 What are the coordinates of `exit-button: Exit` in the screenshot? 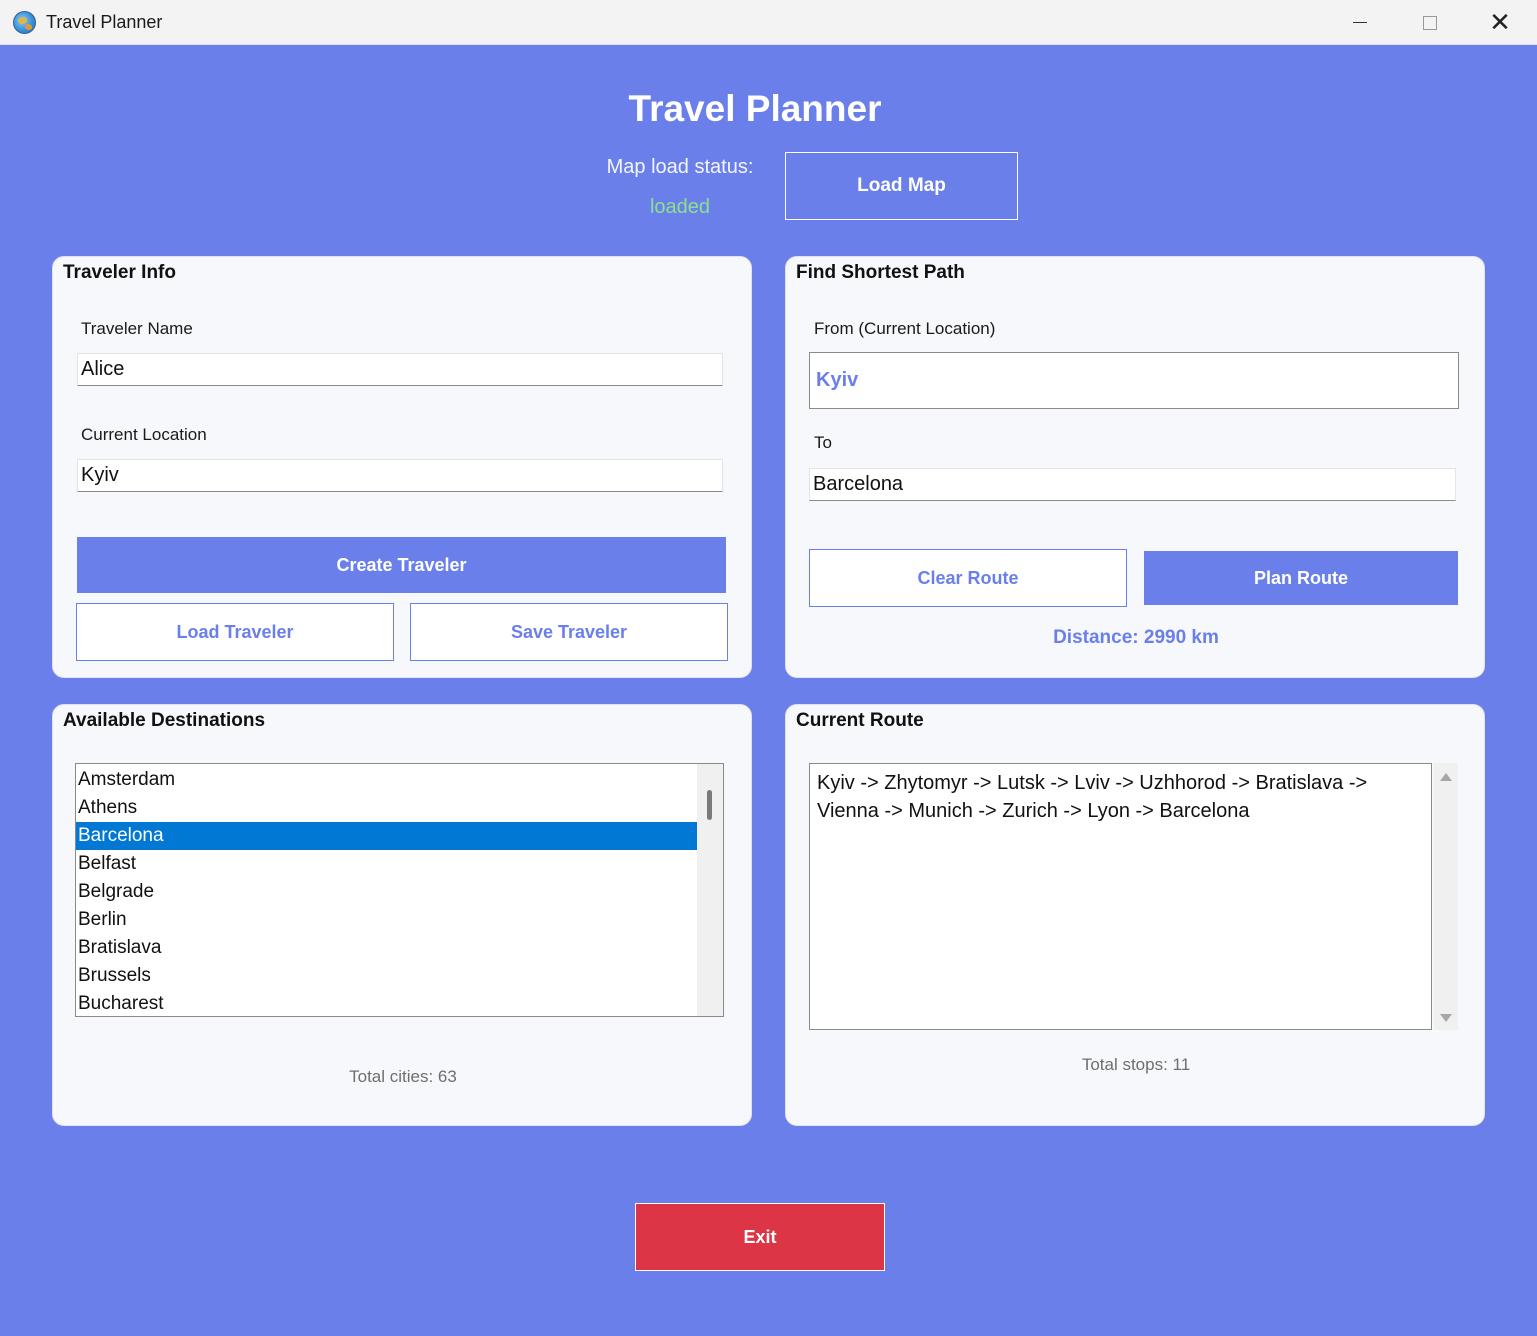 It's located at (760, 1237).